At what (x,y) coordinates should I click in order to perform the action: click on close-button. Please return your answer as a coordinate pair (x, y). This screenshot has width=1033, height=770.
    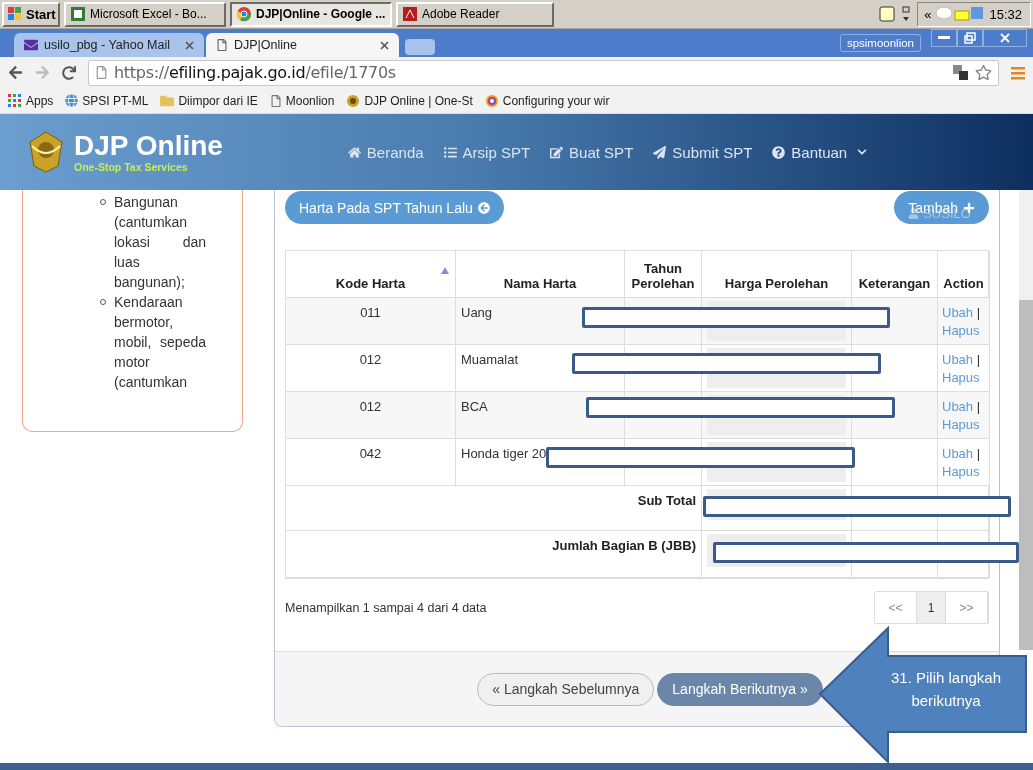
    Looking at the image, I should click on (1005, 38).